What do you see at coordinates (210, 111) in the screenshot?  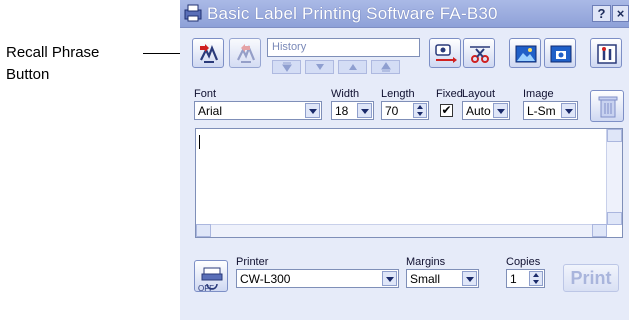 I see `font-value: Arial` at bounding box center [210, 111].